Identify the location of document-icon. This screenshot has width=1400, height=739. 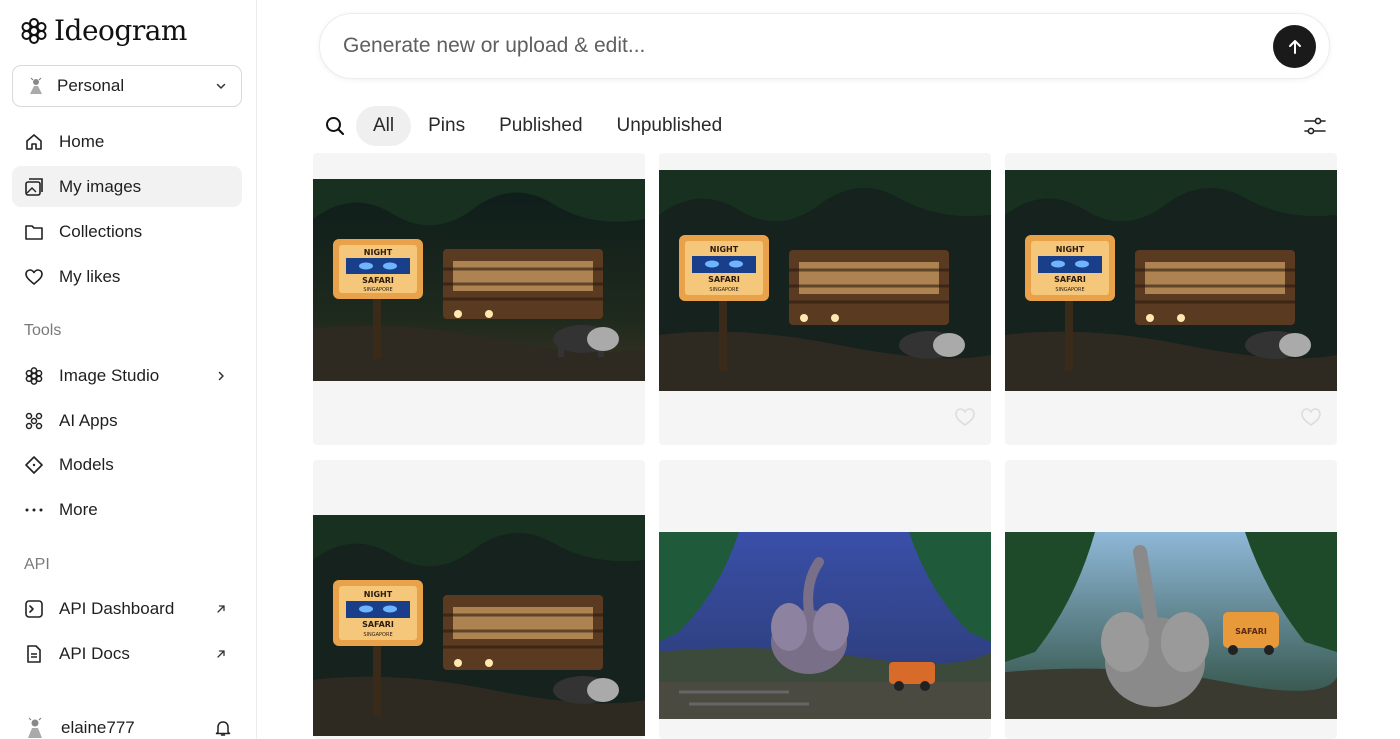
(34, 654).